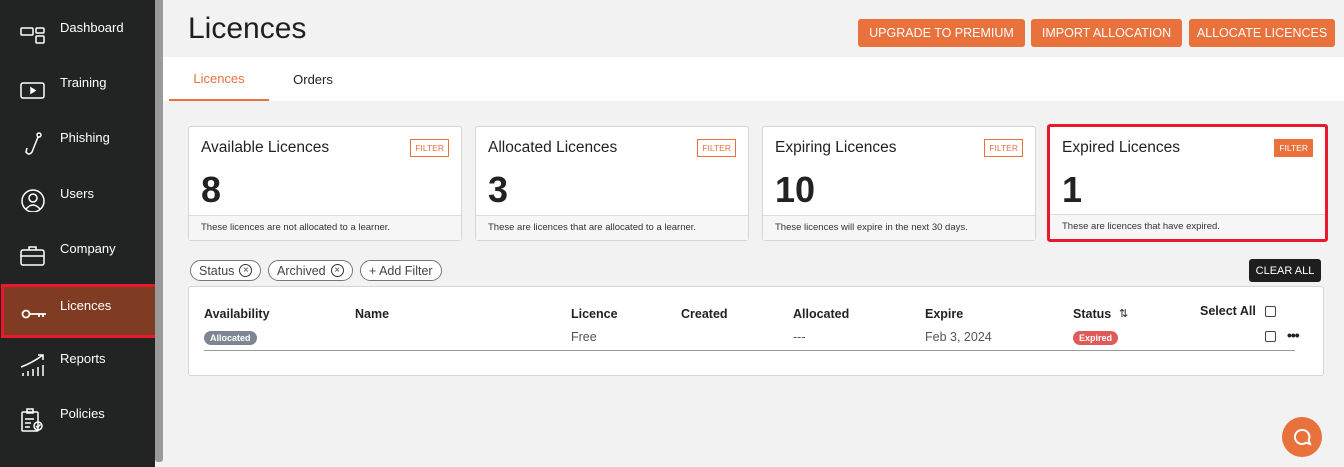  I want to click on more-options-icon: •••, so click(1293, 335).